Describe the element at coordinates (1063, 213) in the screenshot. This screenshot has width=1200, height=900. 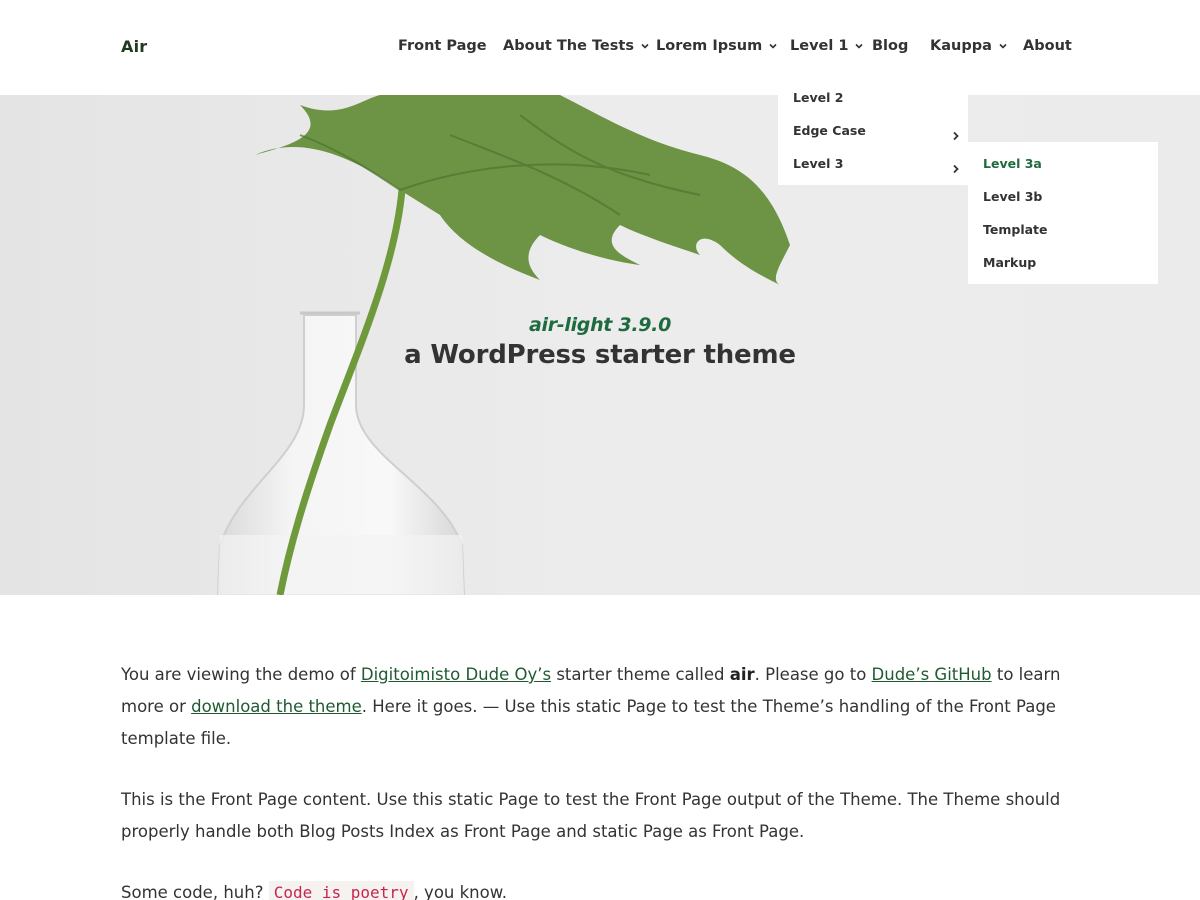
I see `level-3-submenu: Level 3a Level 3b Template Markup` at that location.